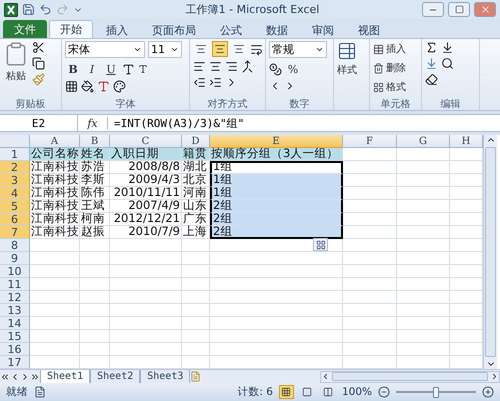 This screenshot has width=500, height=401. I want to click on column-header: G, so click(423, 141).